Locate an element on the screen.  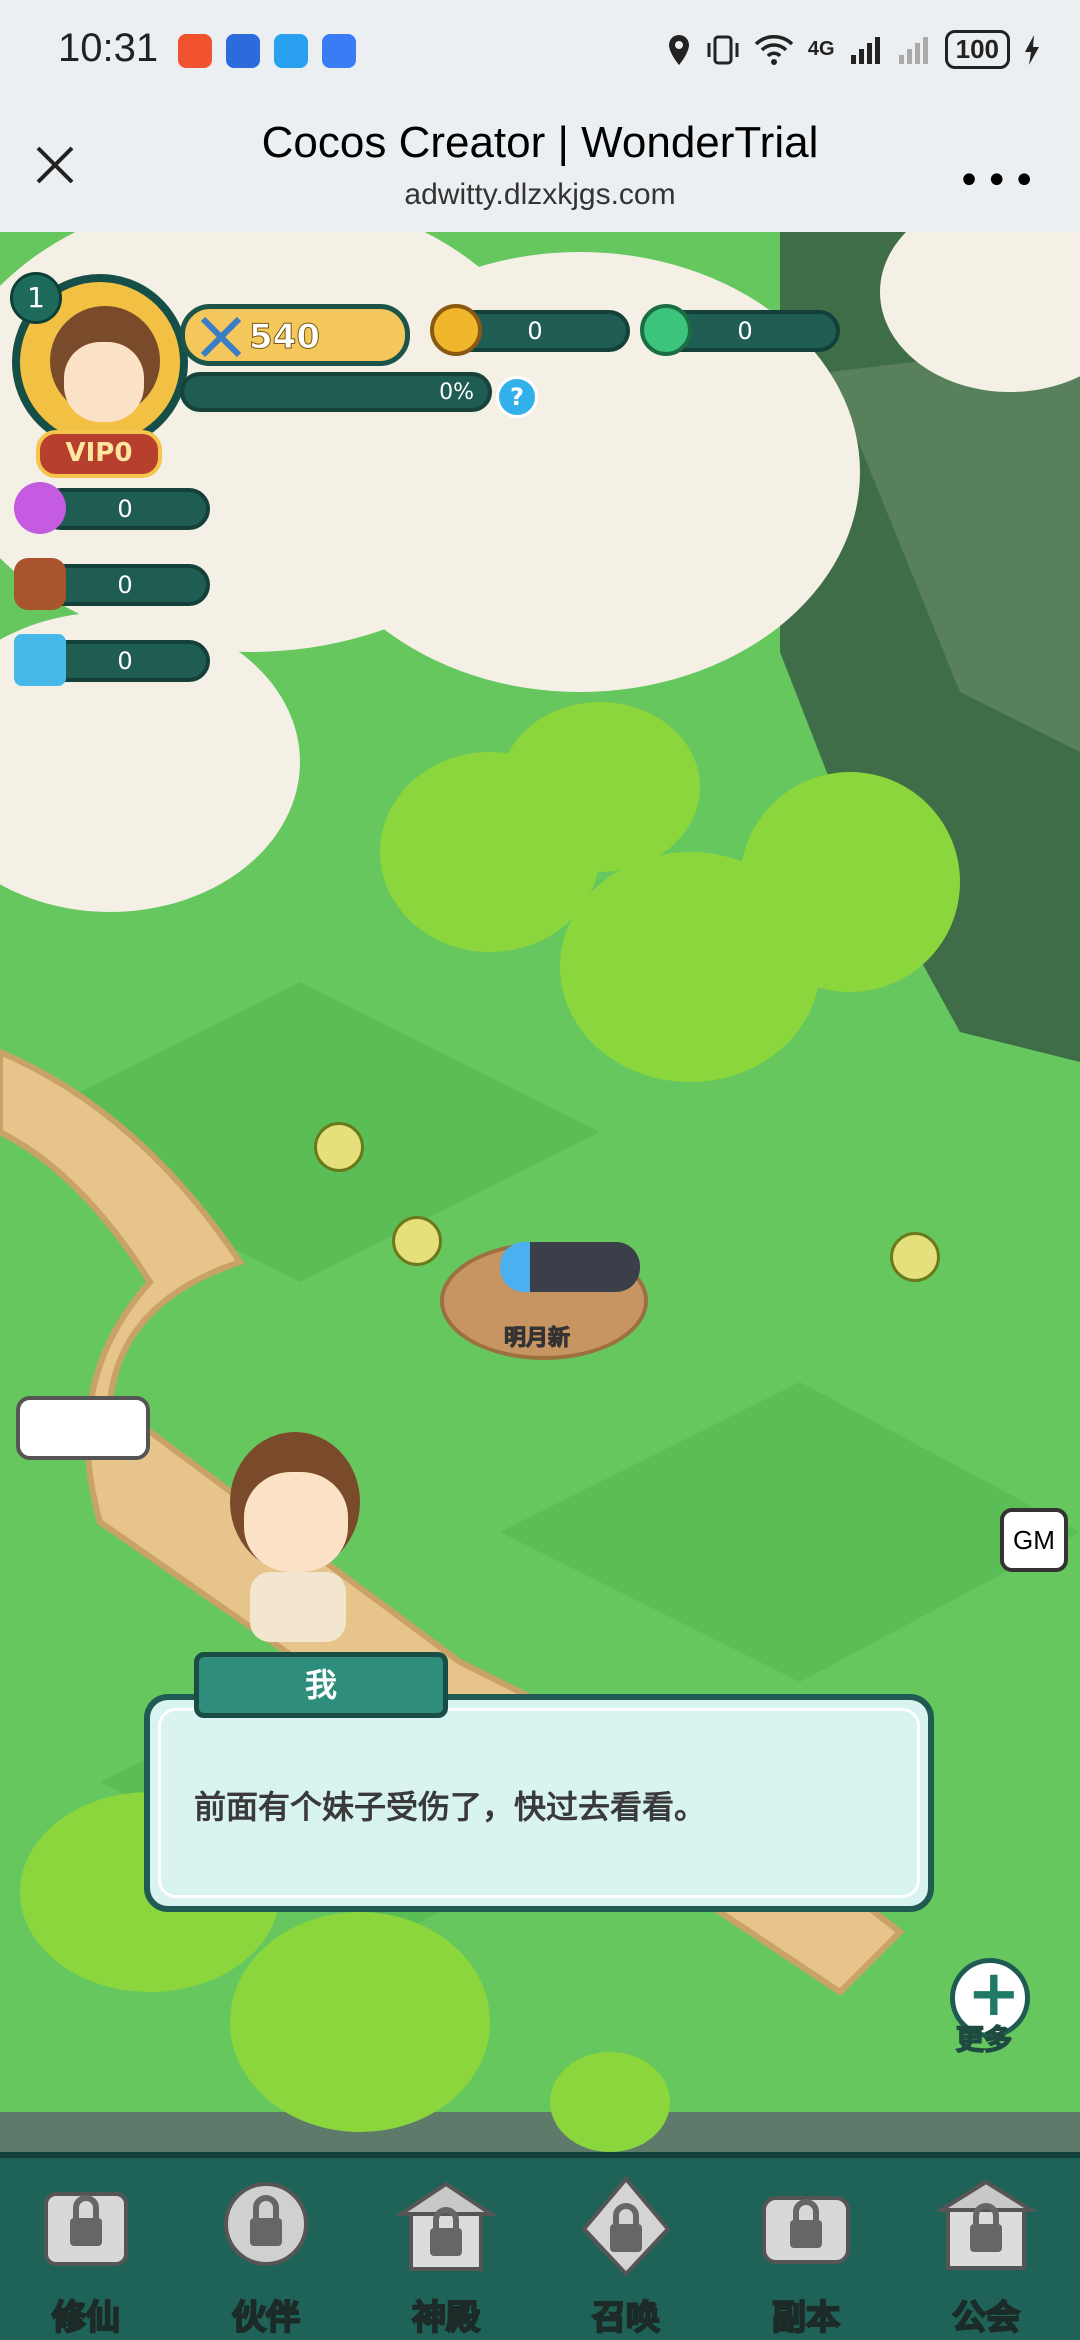
nav-label: 副本 is located at coordinates (806, 2318).